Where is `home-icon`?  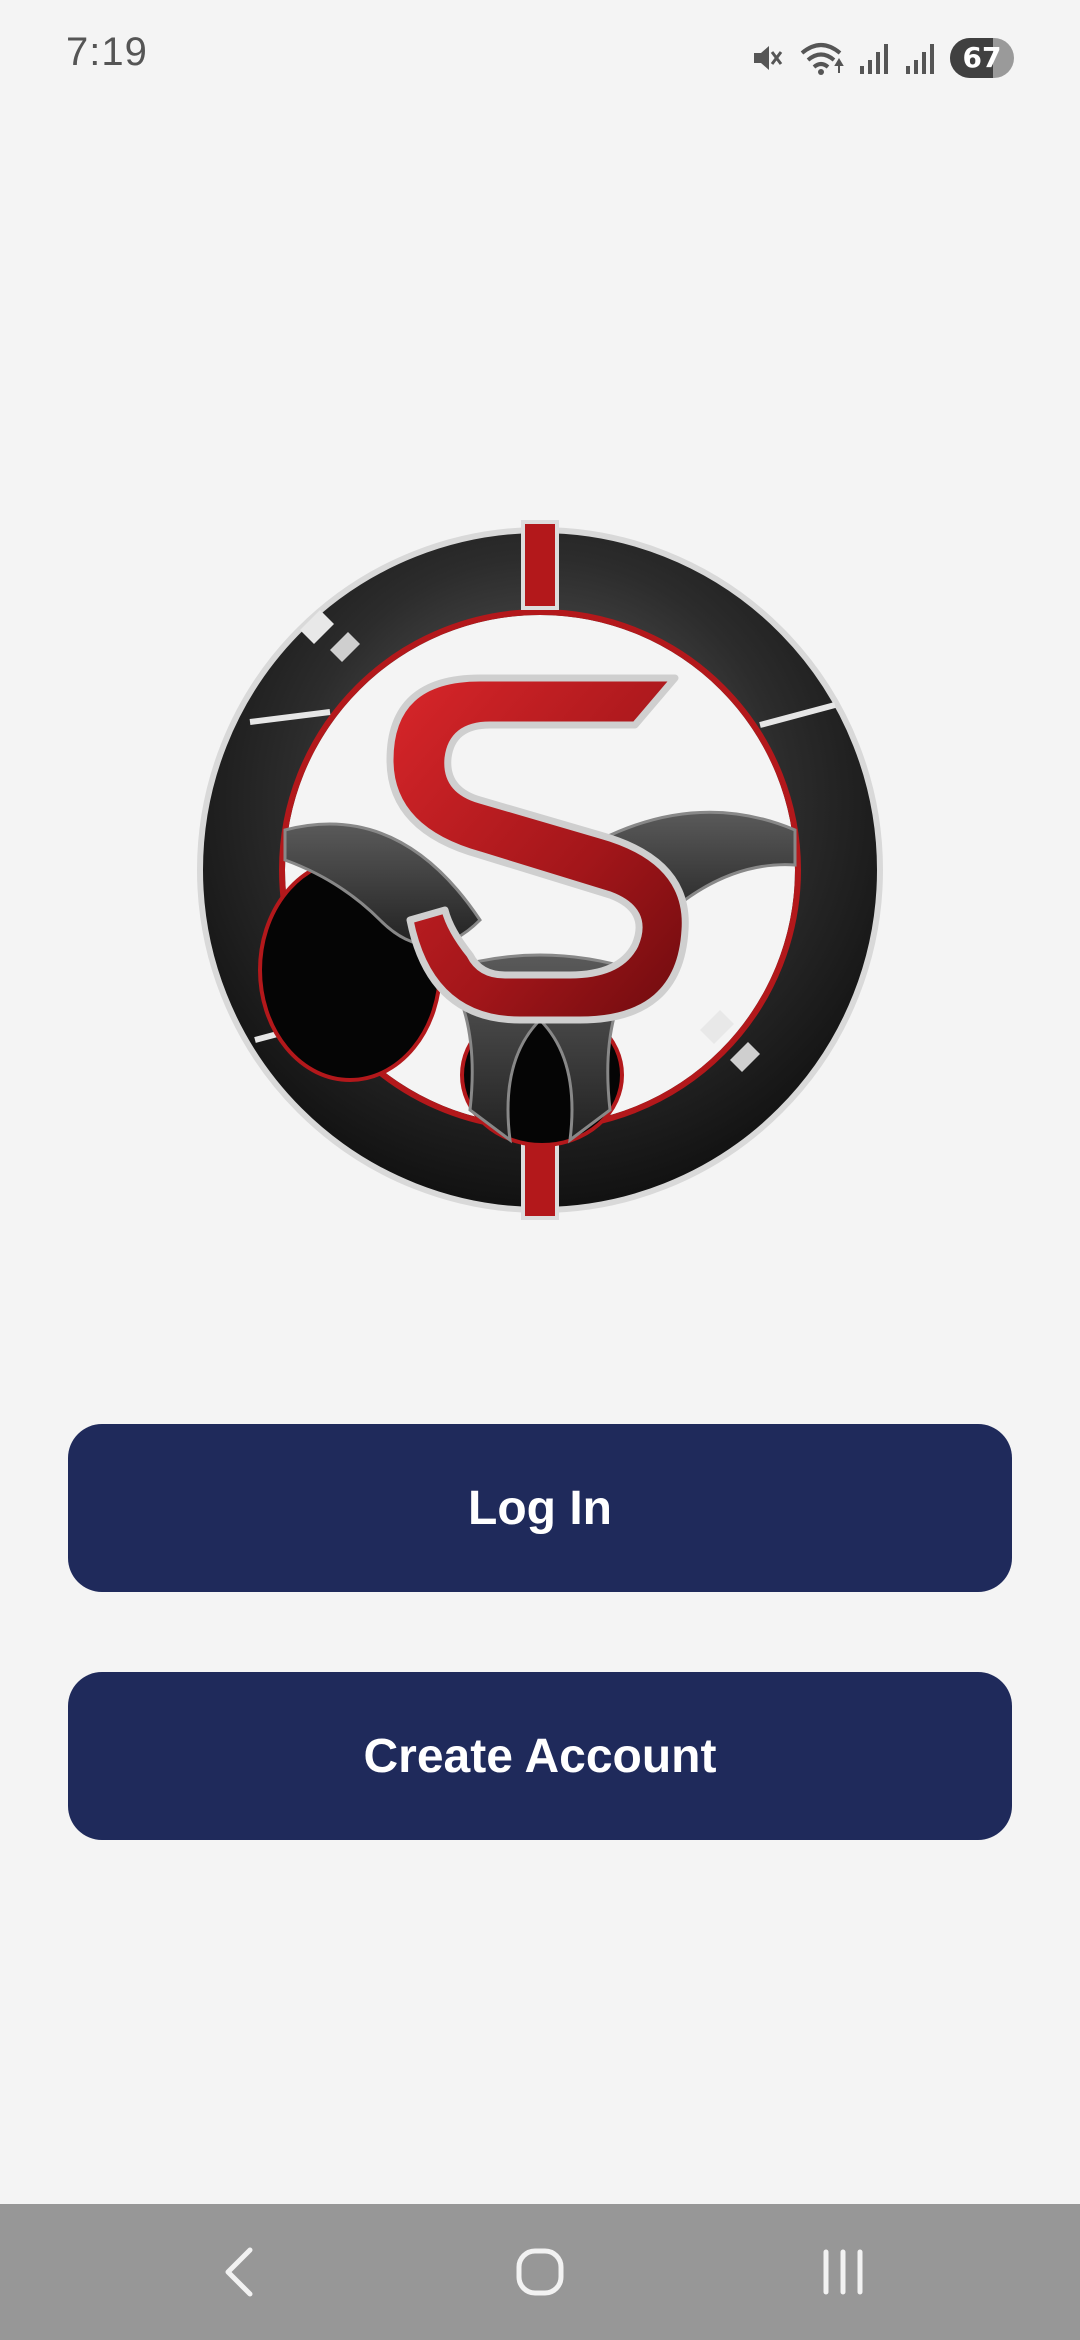
home-icon is located at coordinates (540, 2272).